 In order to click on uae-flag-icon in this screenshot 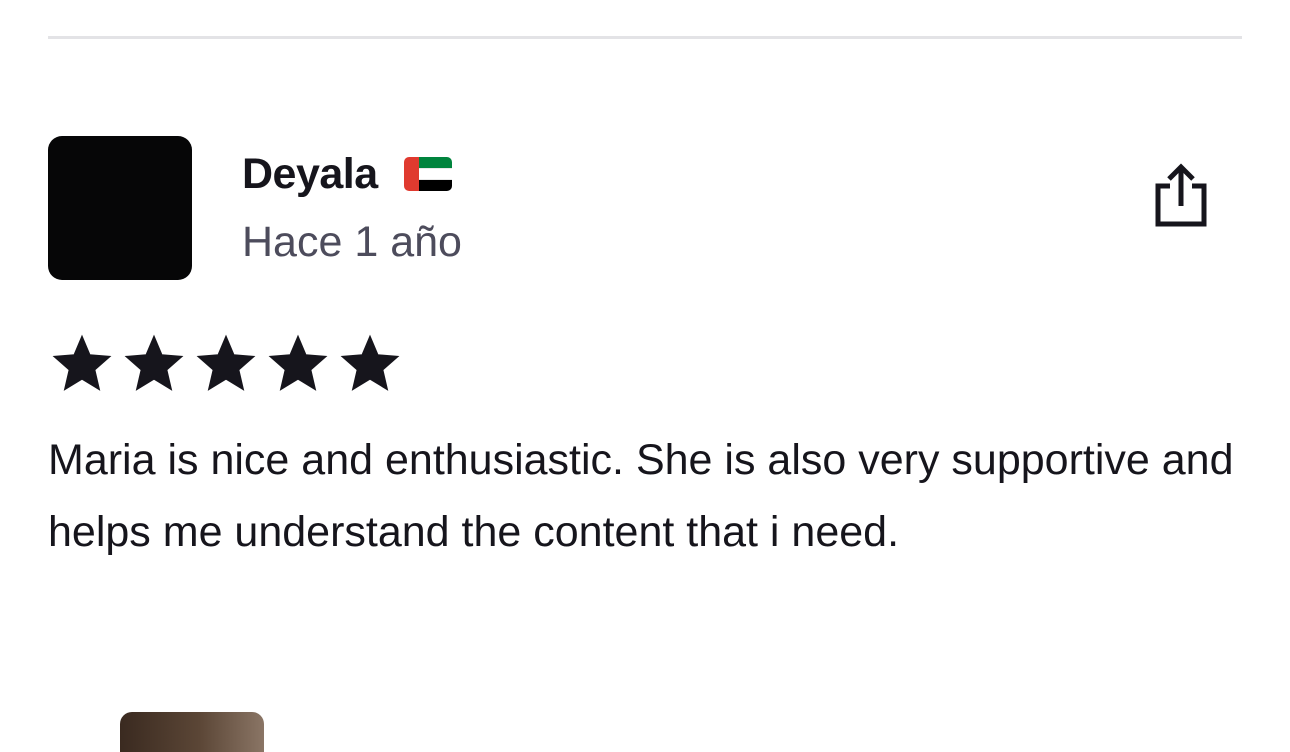, I will do `click(427, 174)`.